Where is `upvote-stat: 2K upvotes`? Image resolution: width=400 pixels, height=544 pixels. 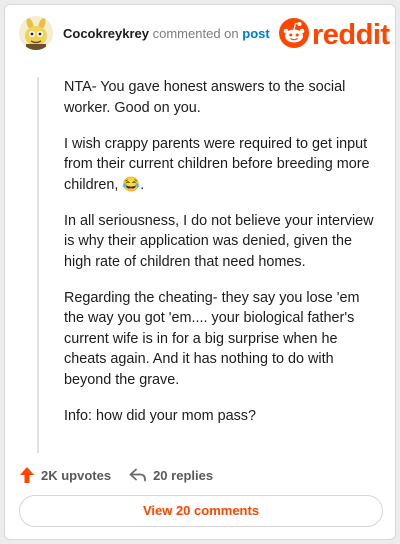 upvote-stat: 2K upvotes is located at coordinates (65, 475).